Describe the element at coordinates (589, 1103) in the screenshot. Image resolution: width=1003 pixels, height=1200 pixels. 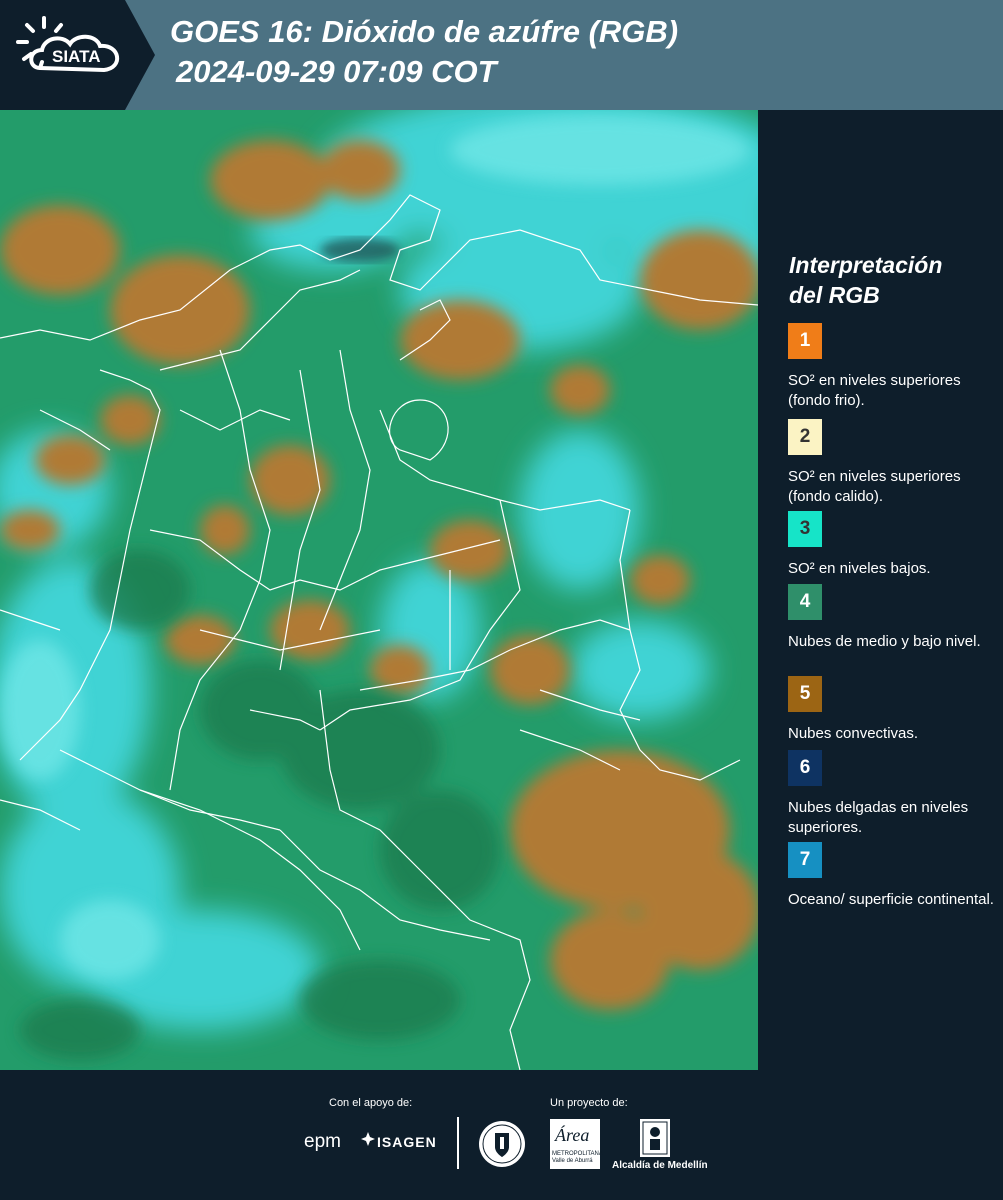
I see `project-label: Un proyecto de:` at that location.